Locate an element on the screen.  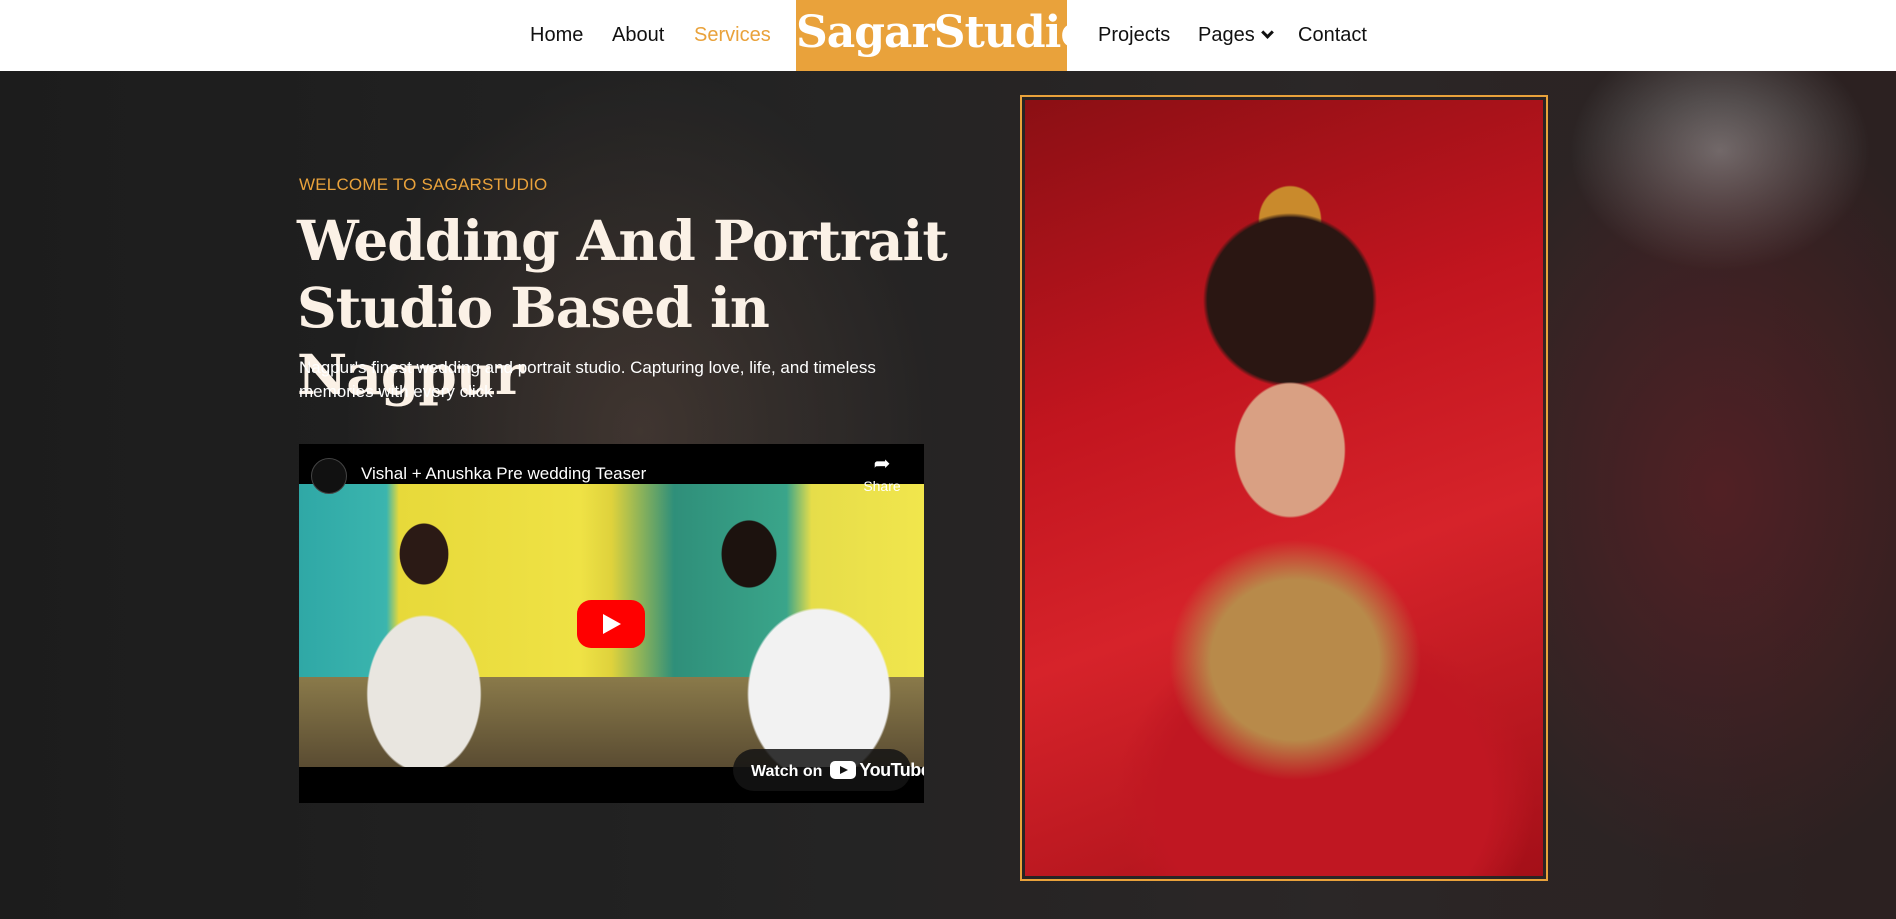
nav-contact: Contact is located at coordinates (1332, 35).